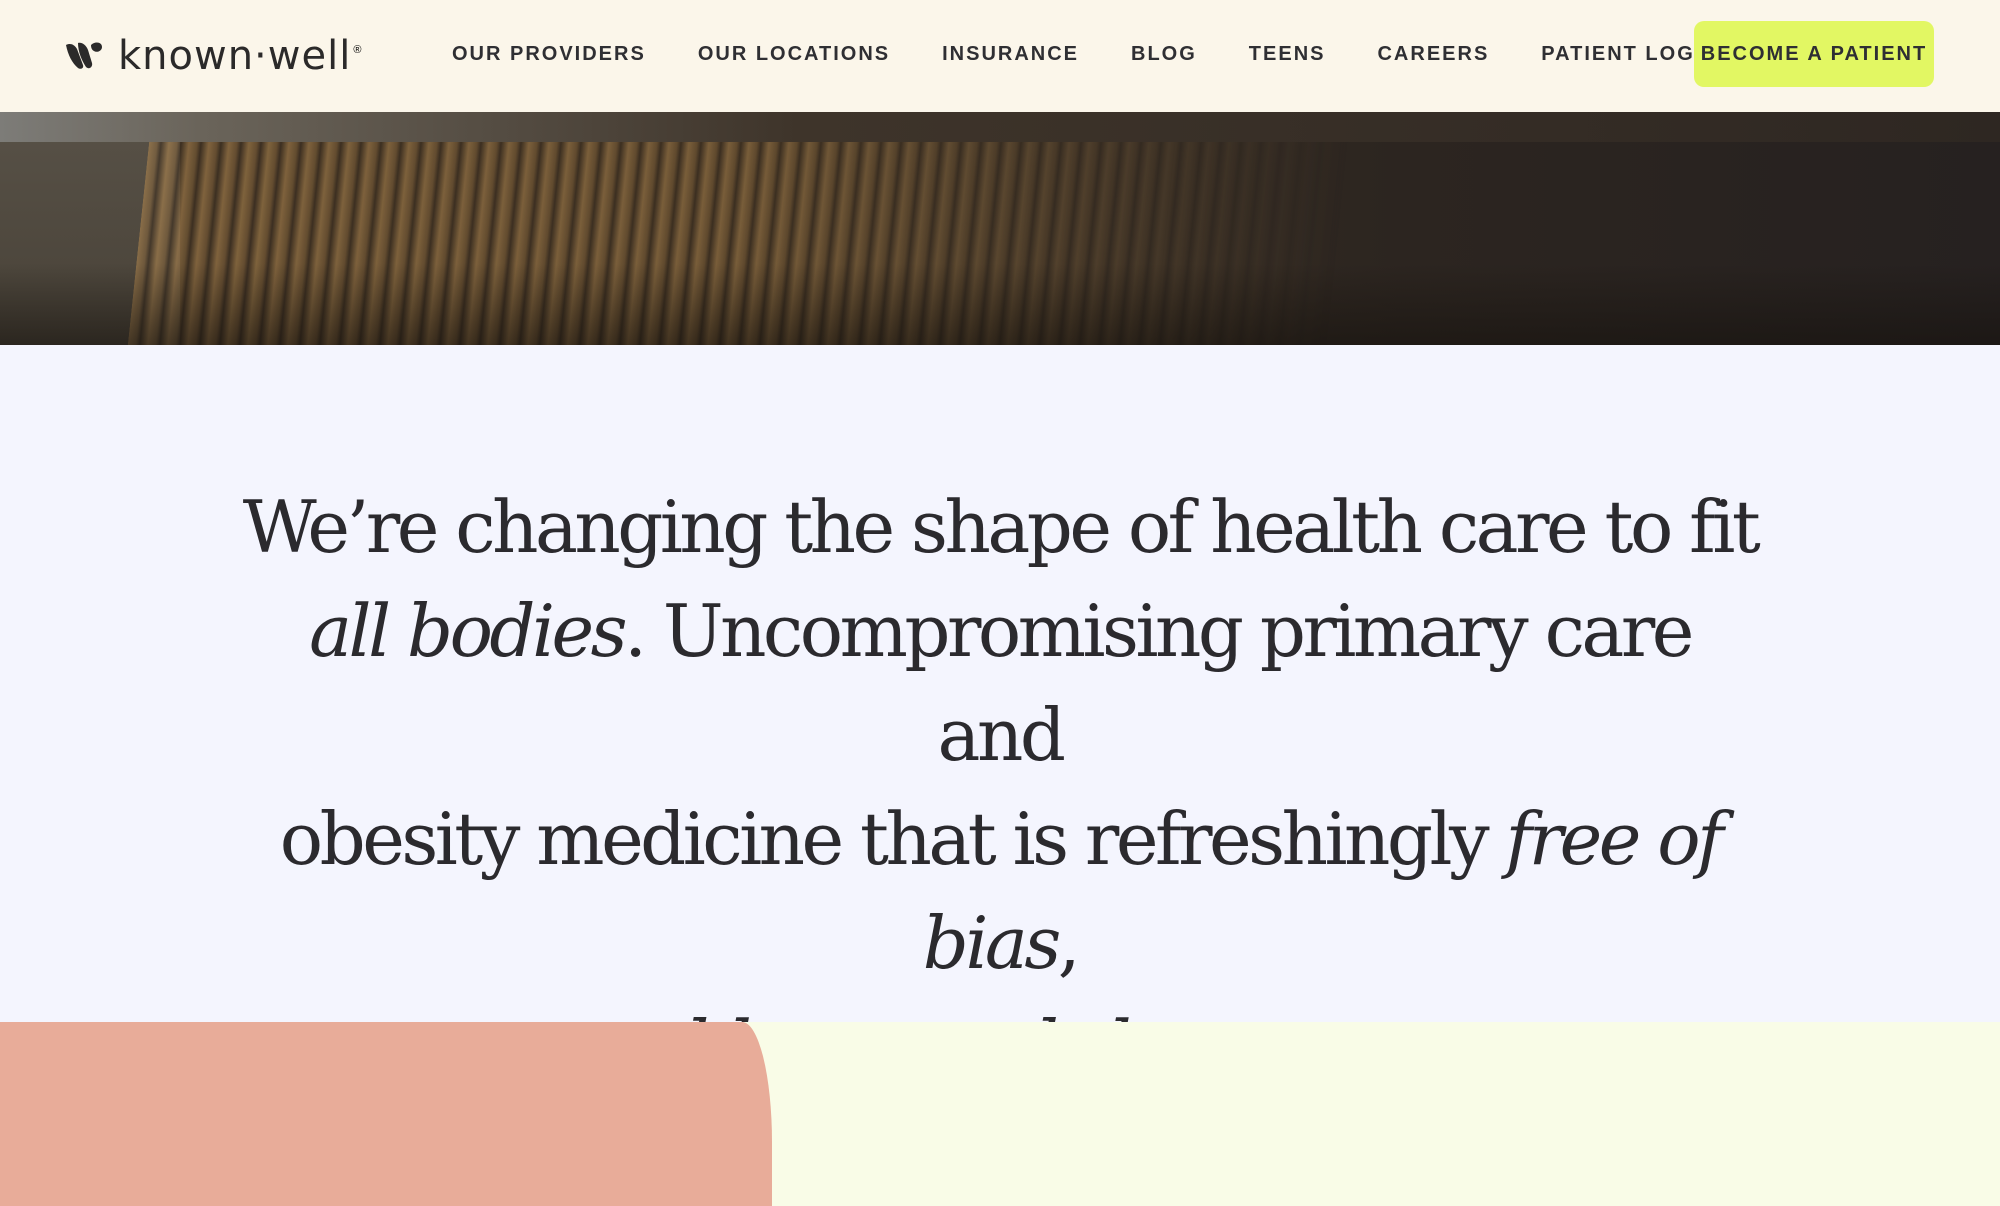 The height and width of the screenshot is (1206, 2000). What do you see at coordinates (1159, 683) in the screenshot?
I see `mission-line-2: . Uncompromising primary care and` at bounding box center [1159, 683].